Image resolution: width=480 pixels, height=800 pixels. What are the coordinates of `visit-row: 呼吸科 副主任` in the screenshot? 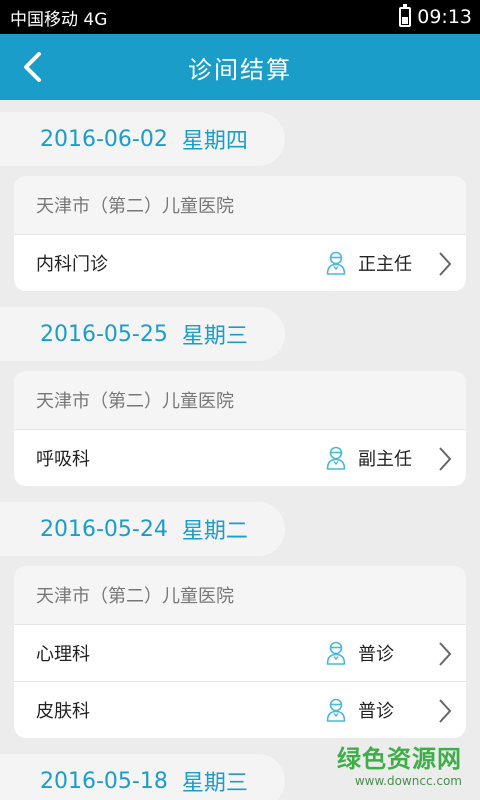 It's located at (240, 457).